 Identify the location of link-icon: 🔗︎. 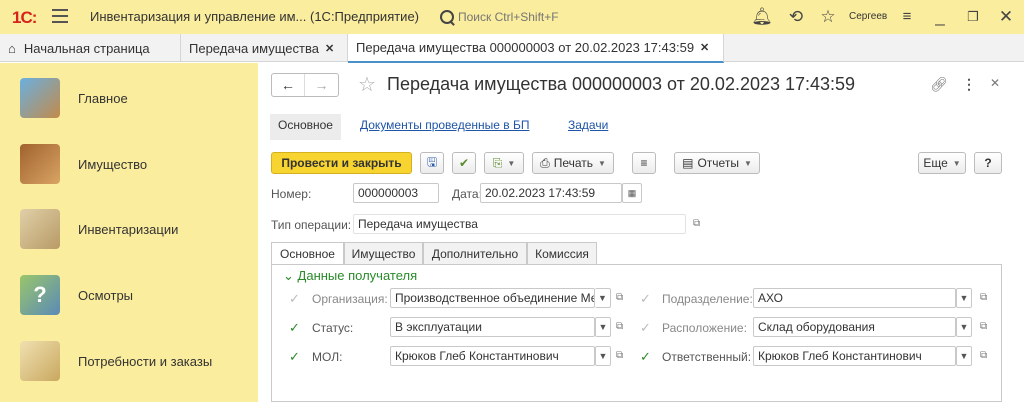
(939, 84).